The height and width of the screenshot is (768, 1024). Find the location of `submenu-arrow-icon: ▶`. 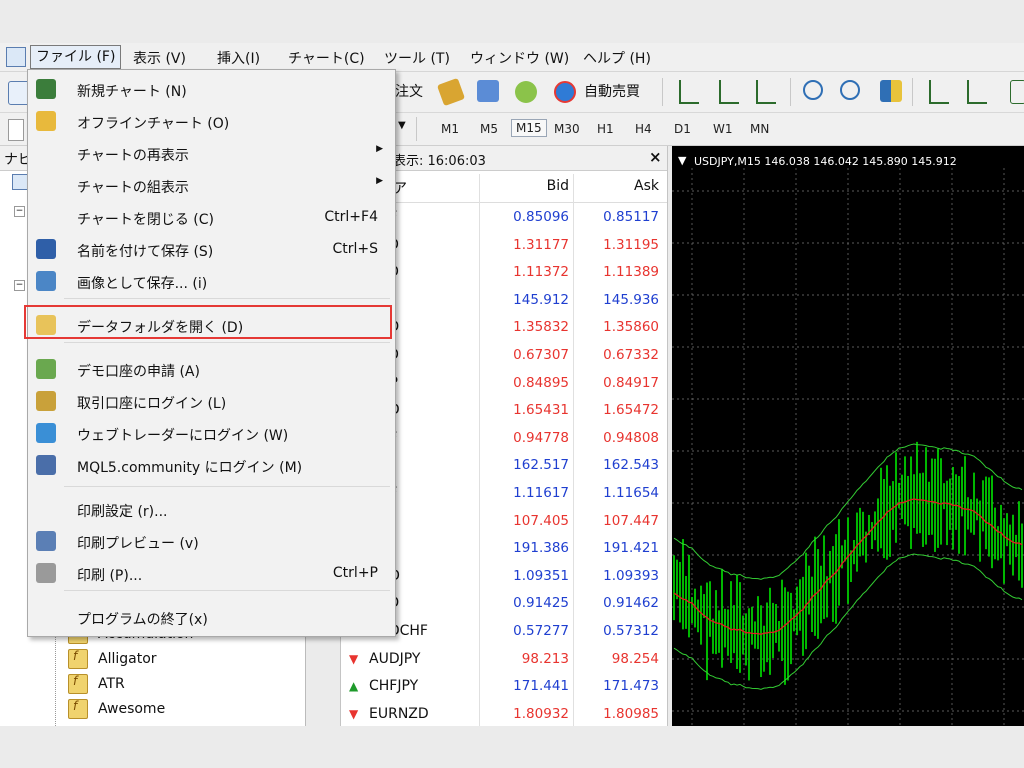

submenu-arrow-icon: ▶ is located at coordinates (379, 149).